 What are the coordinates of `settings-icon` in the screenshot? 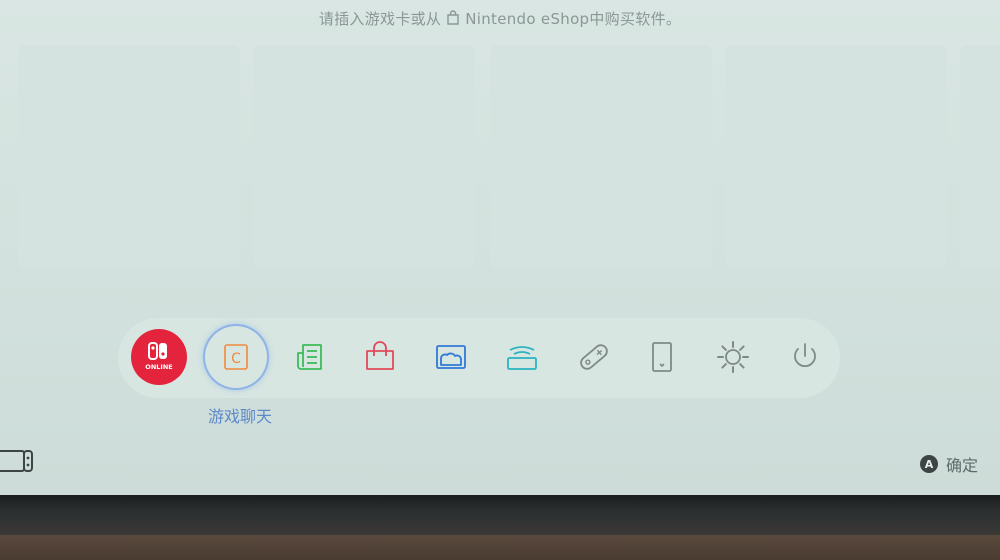 It's located at (733, 357).